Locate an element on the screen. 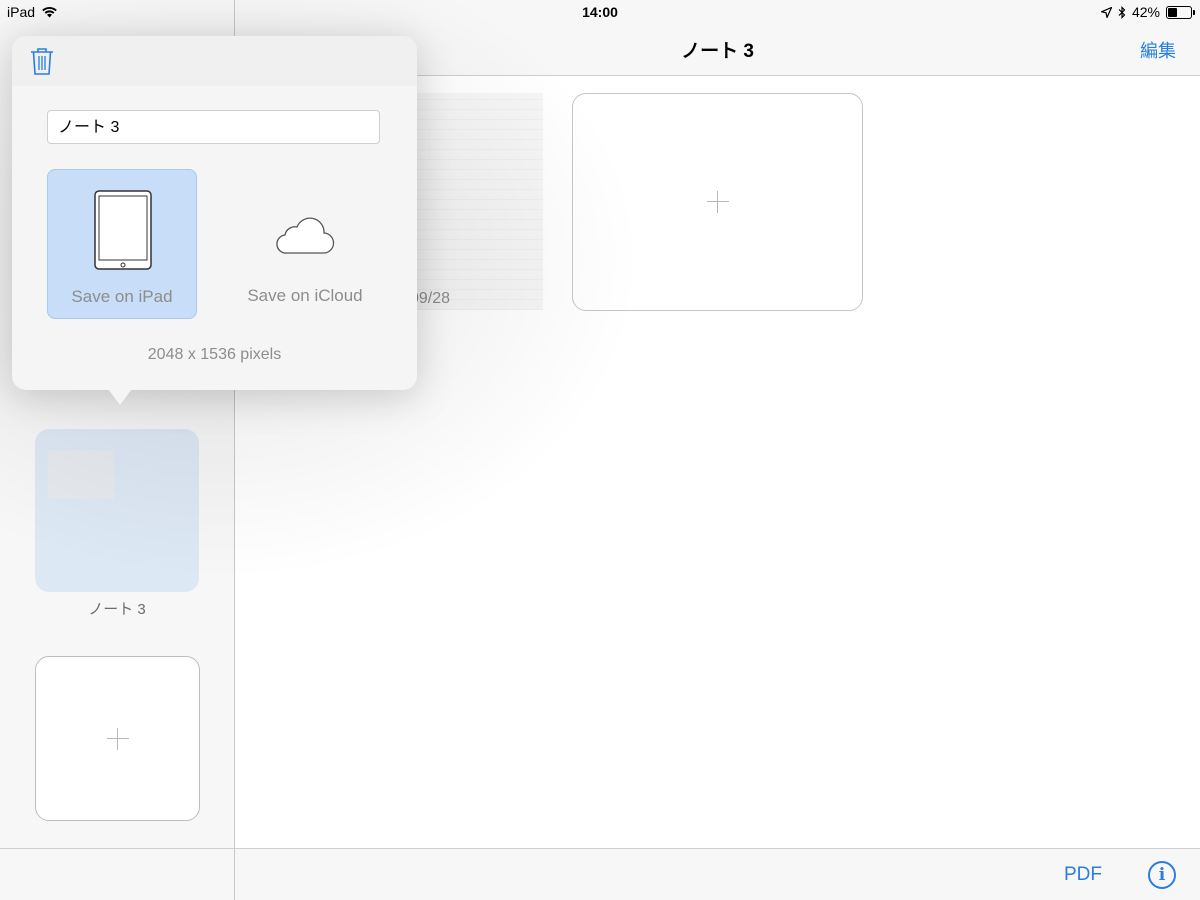 This screenshot has width=1200, height=900. status-bar: iPad 14:00 42% is located at coordinates (600, 12).